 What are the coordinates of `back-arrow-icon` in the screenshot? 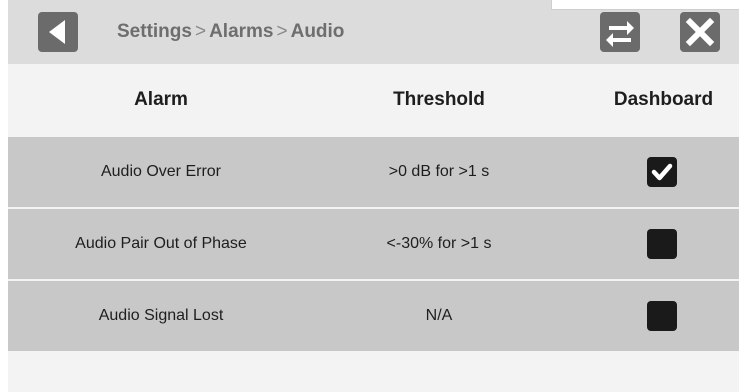 It's located at (57, 32).